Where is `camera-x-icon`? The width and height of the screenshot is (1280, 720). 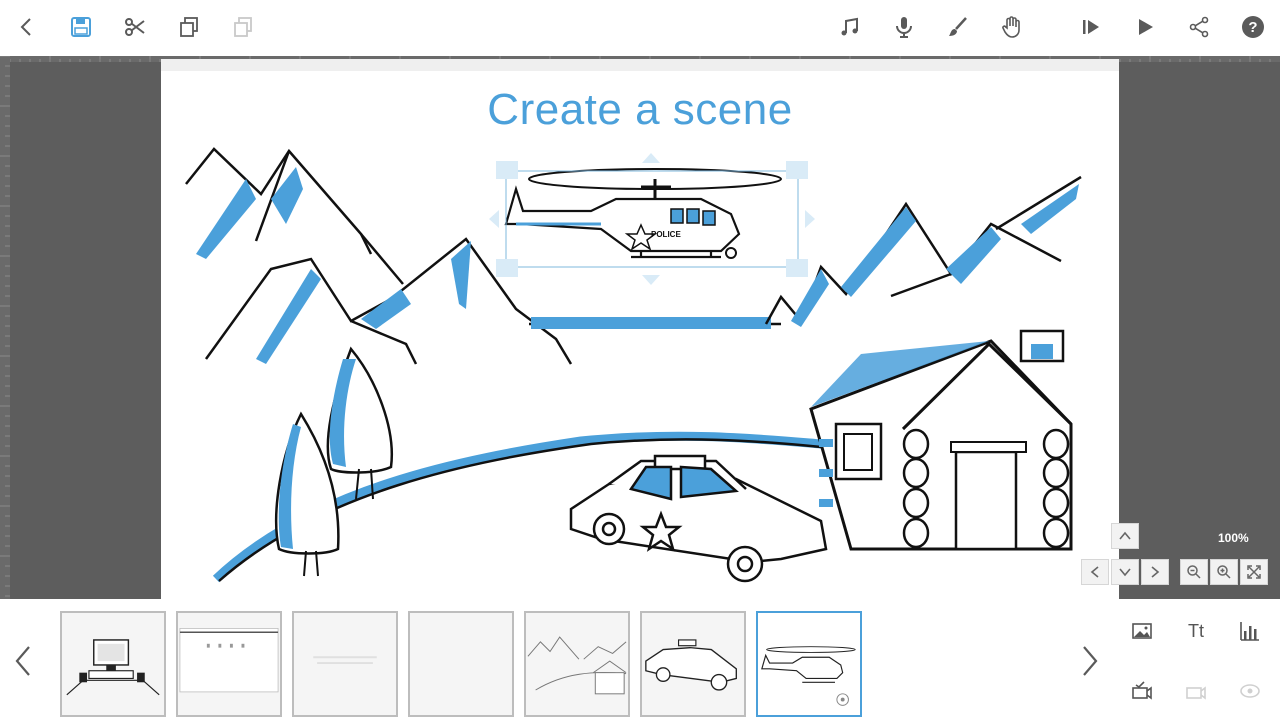
camera-x-icon is located at coordinates (1196, 693).